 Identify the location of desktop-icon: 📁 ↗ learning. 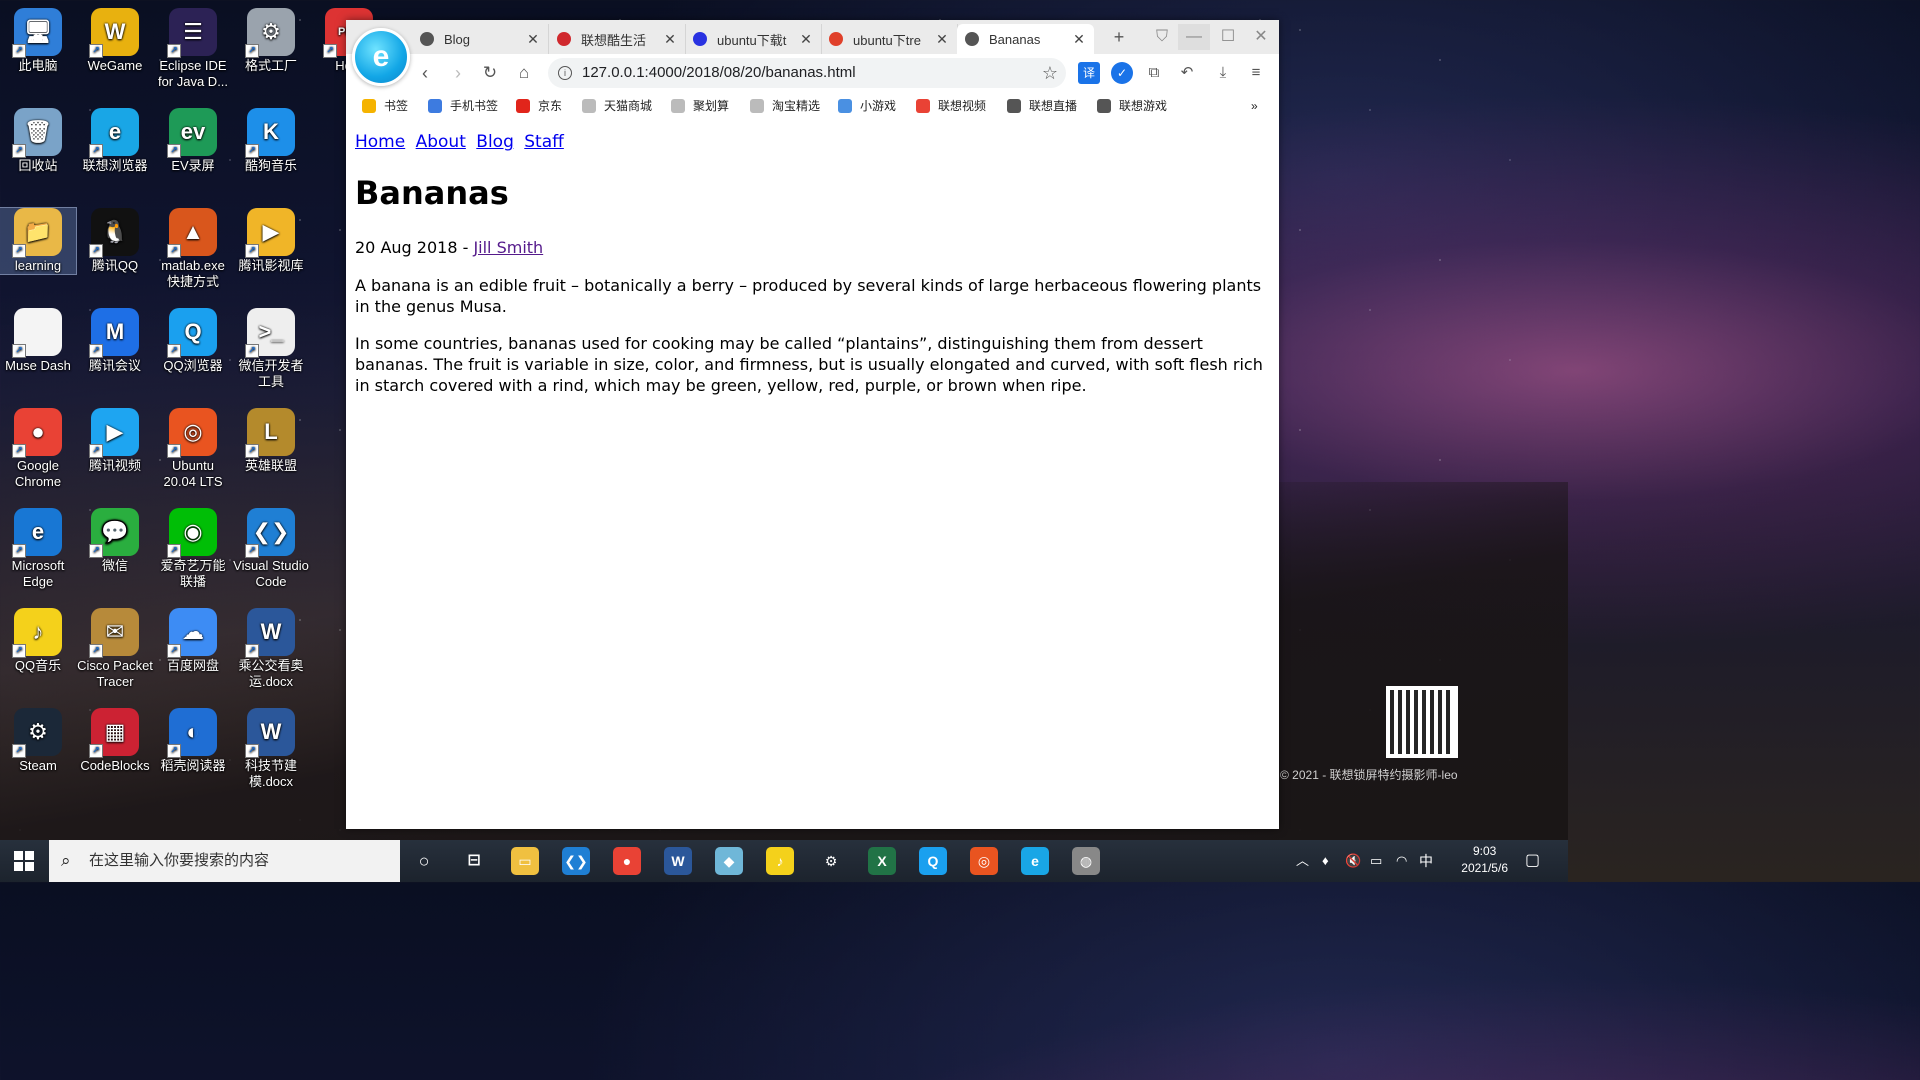
(38, 241).